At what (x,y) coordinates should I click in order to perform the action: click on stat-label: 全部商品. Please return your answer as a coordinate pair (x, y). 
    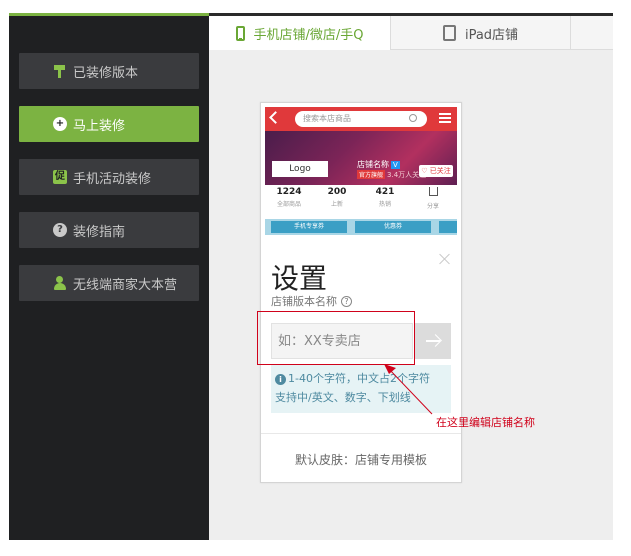
    Looking at the image, I should click on (288, 204).